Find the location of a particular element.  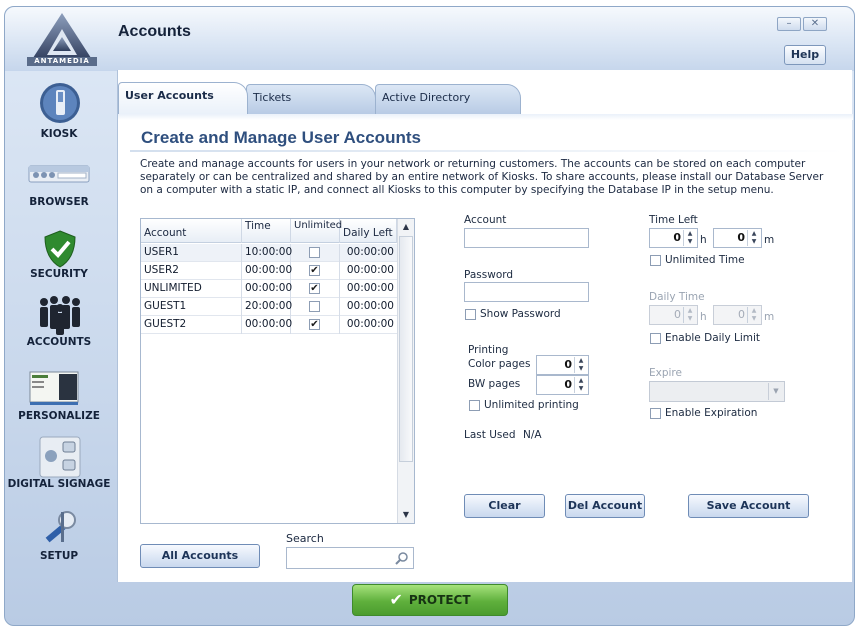

search-field is located at coordinates (350, 558).